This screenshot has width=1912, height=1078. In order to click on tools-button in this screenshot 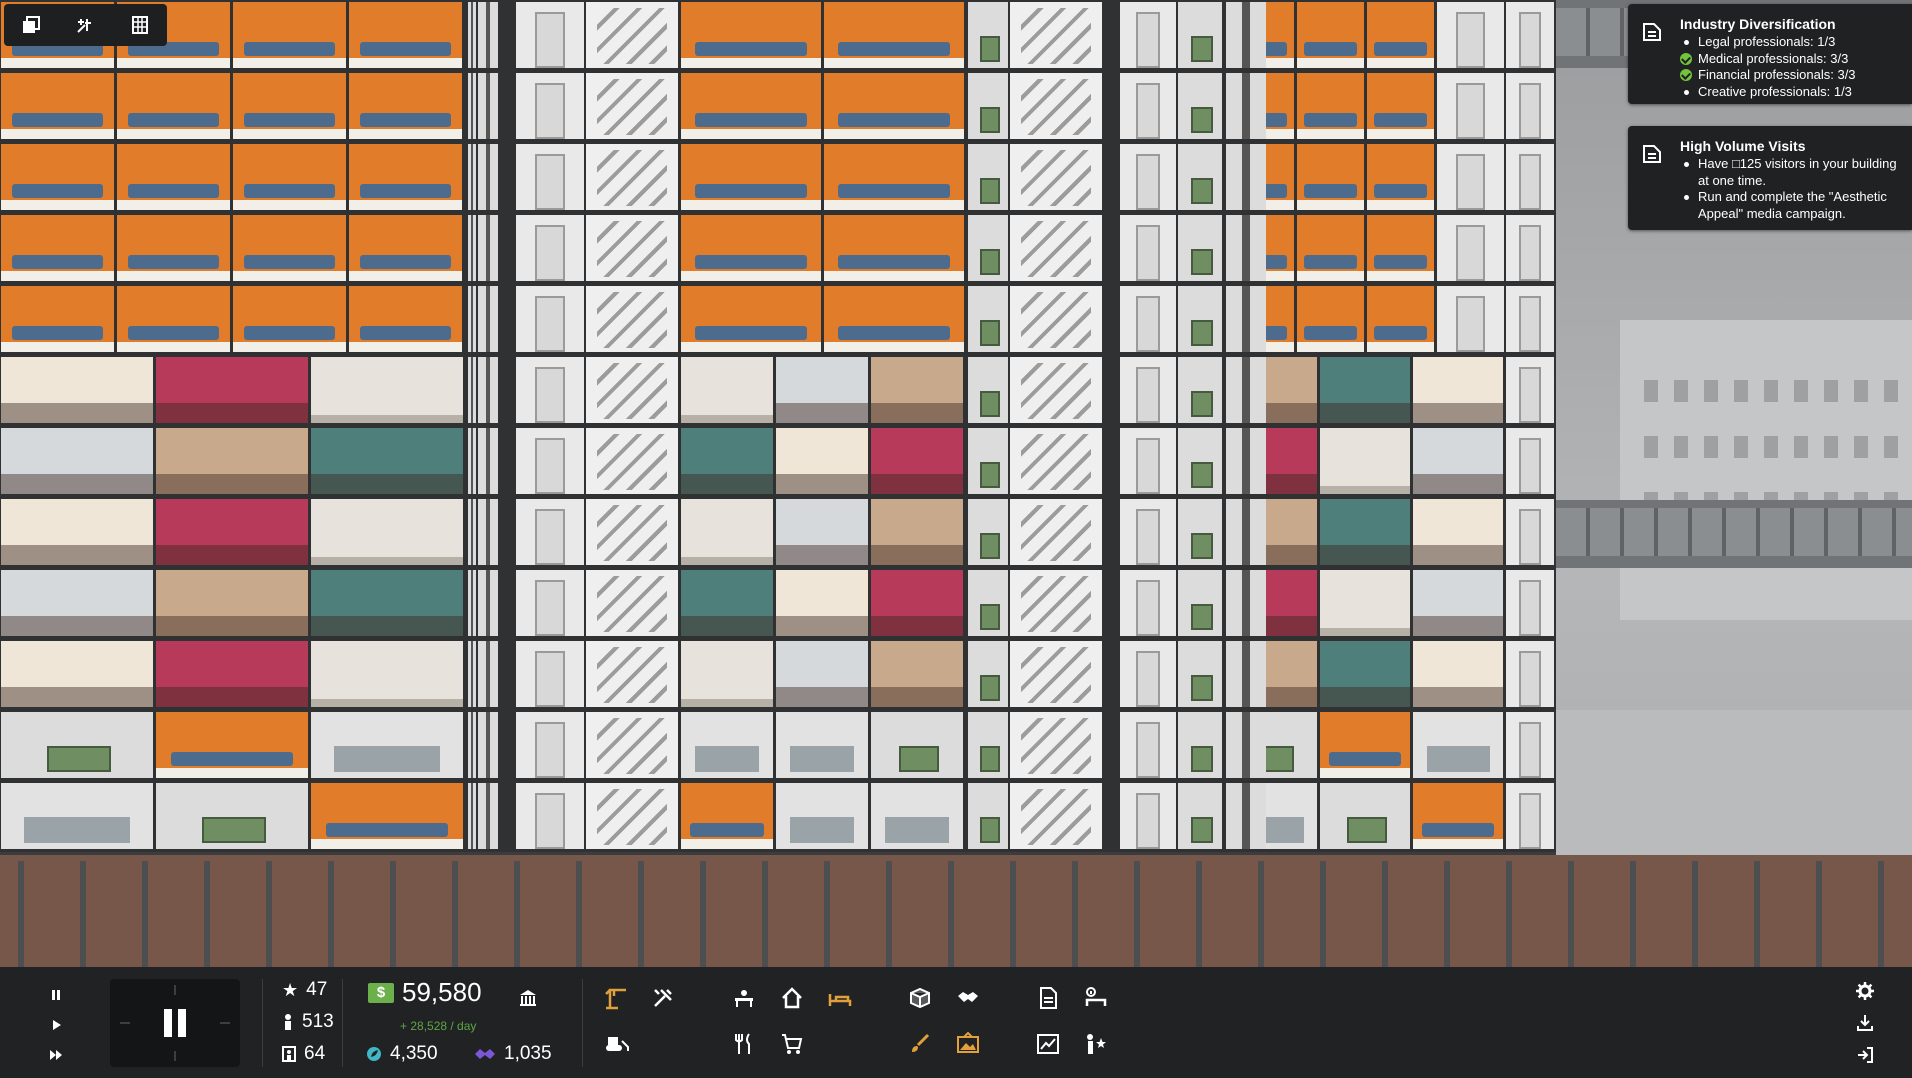, I will do `click(663, 998)`.